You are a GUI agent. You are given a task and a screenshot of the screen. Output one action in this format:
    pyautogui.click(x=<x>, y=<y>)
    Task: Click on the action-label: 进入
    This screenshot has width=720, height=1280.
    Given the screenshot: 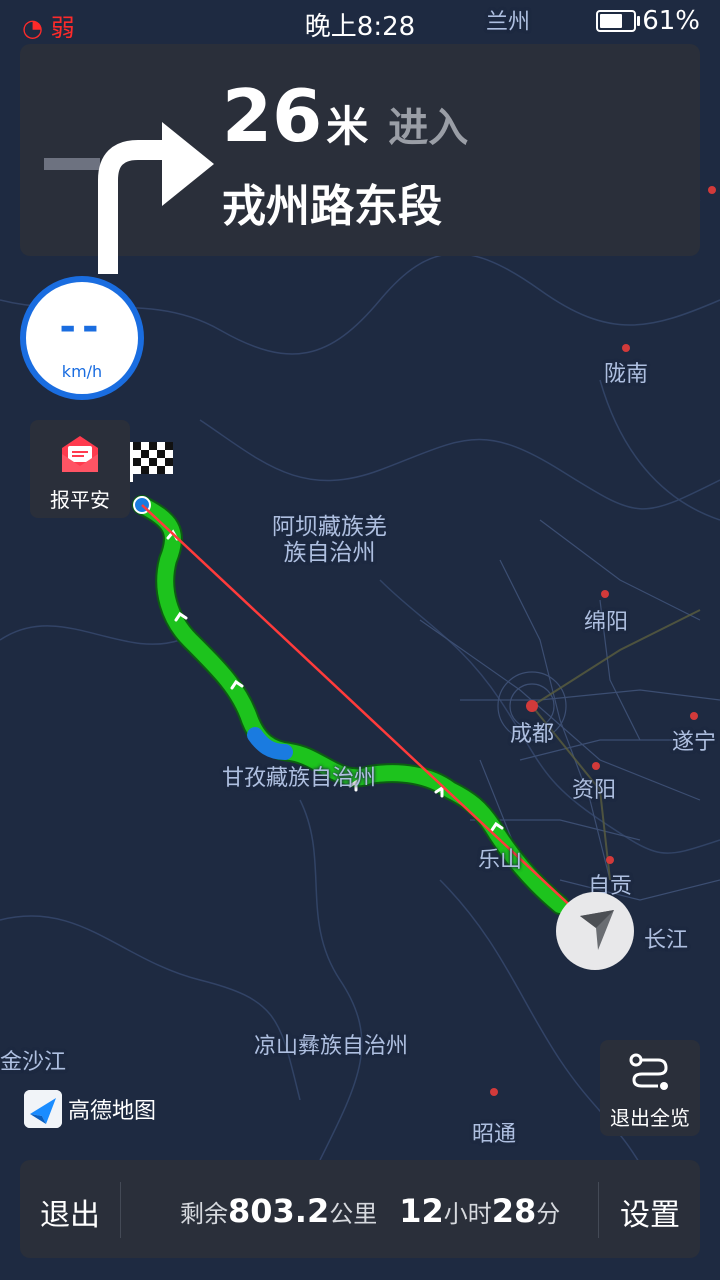 What is the action you would take?
    pyautogui.click(x=428, y=128)
    